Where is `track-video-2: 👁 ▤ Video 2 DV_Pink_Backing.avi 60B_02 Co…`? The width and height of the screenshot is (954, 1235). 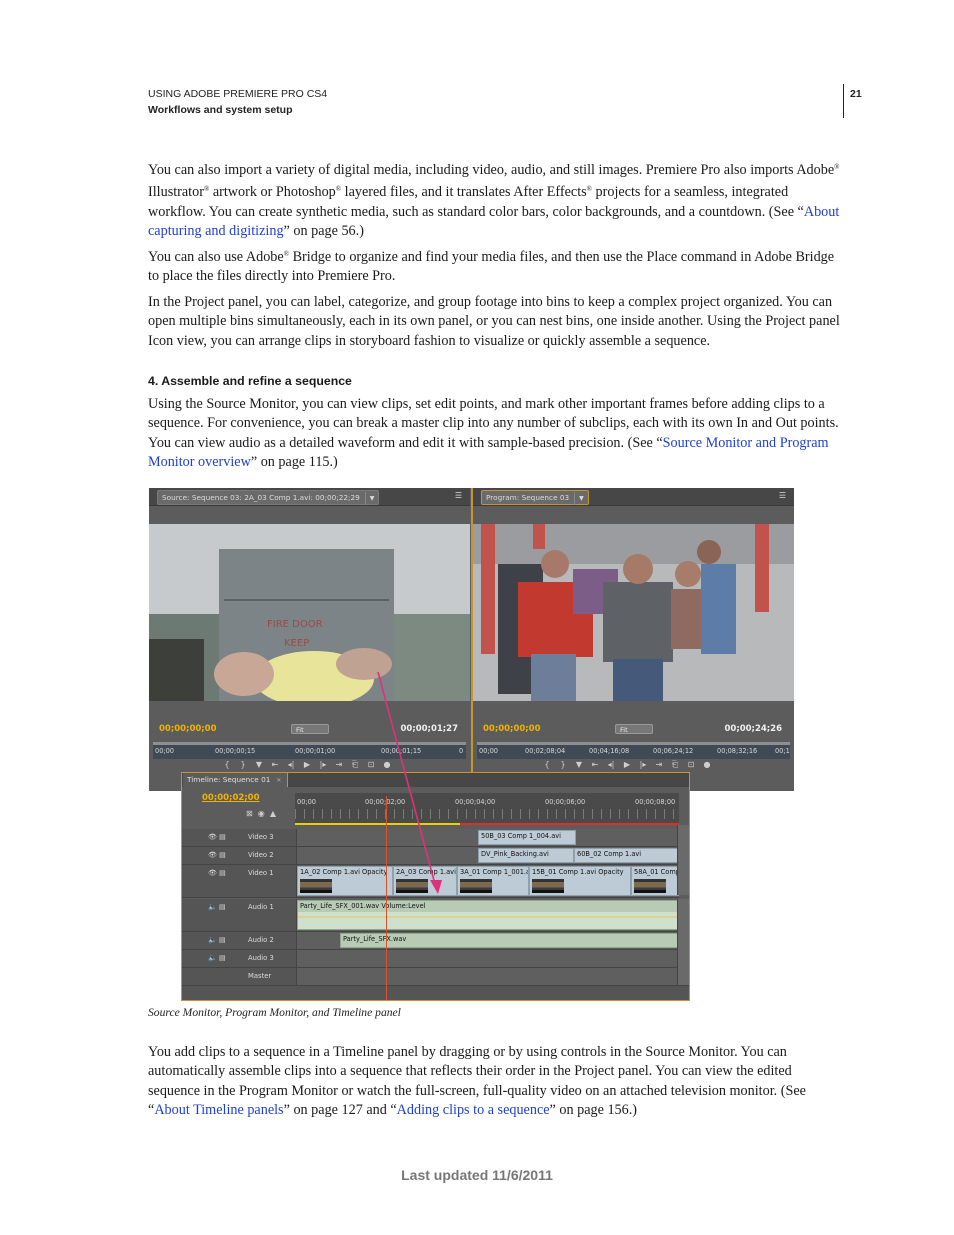 track-video-2: 👁 ▤ Video 2 DV_Pink_Backing.avi 60B_02 Co… is located at coordinates (430, 856).